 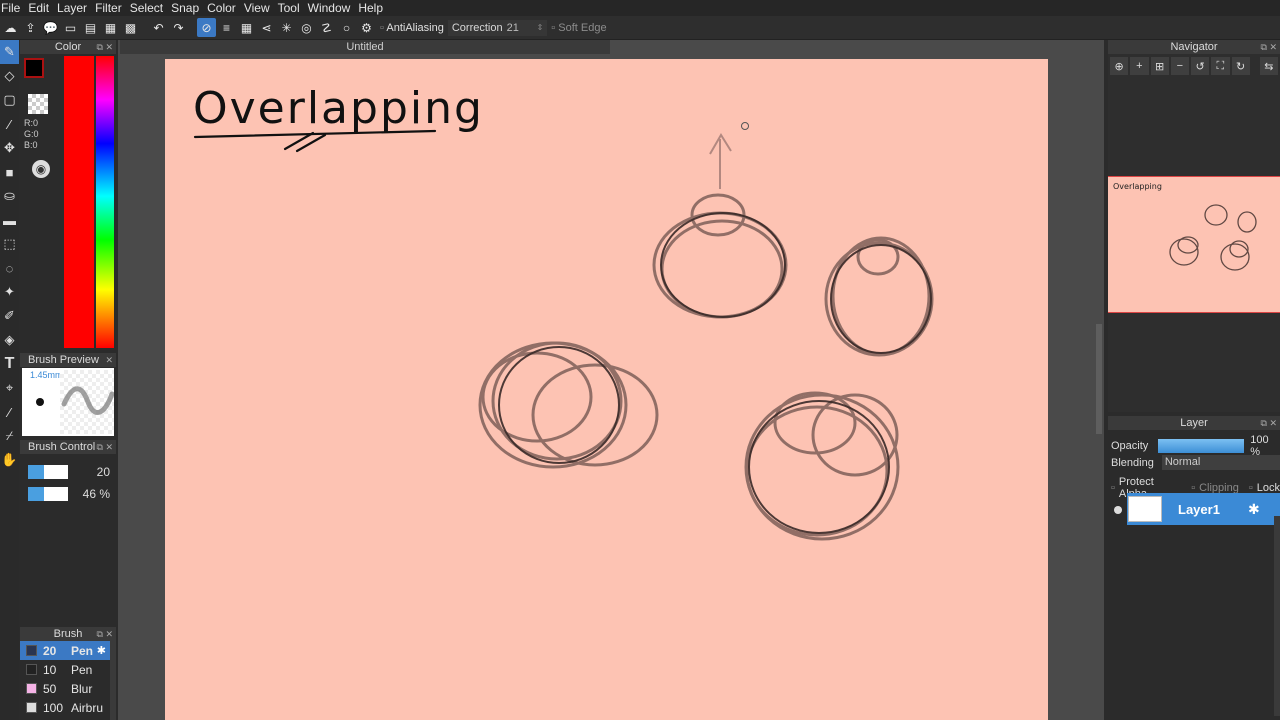 I want to click on navigator-header: Navigator ⧉ ✕, so click(x=1194, y=47).